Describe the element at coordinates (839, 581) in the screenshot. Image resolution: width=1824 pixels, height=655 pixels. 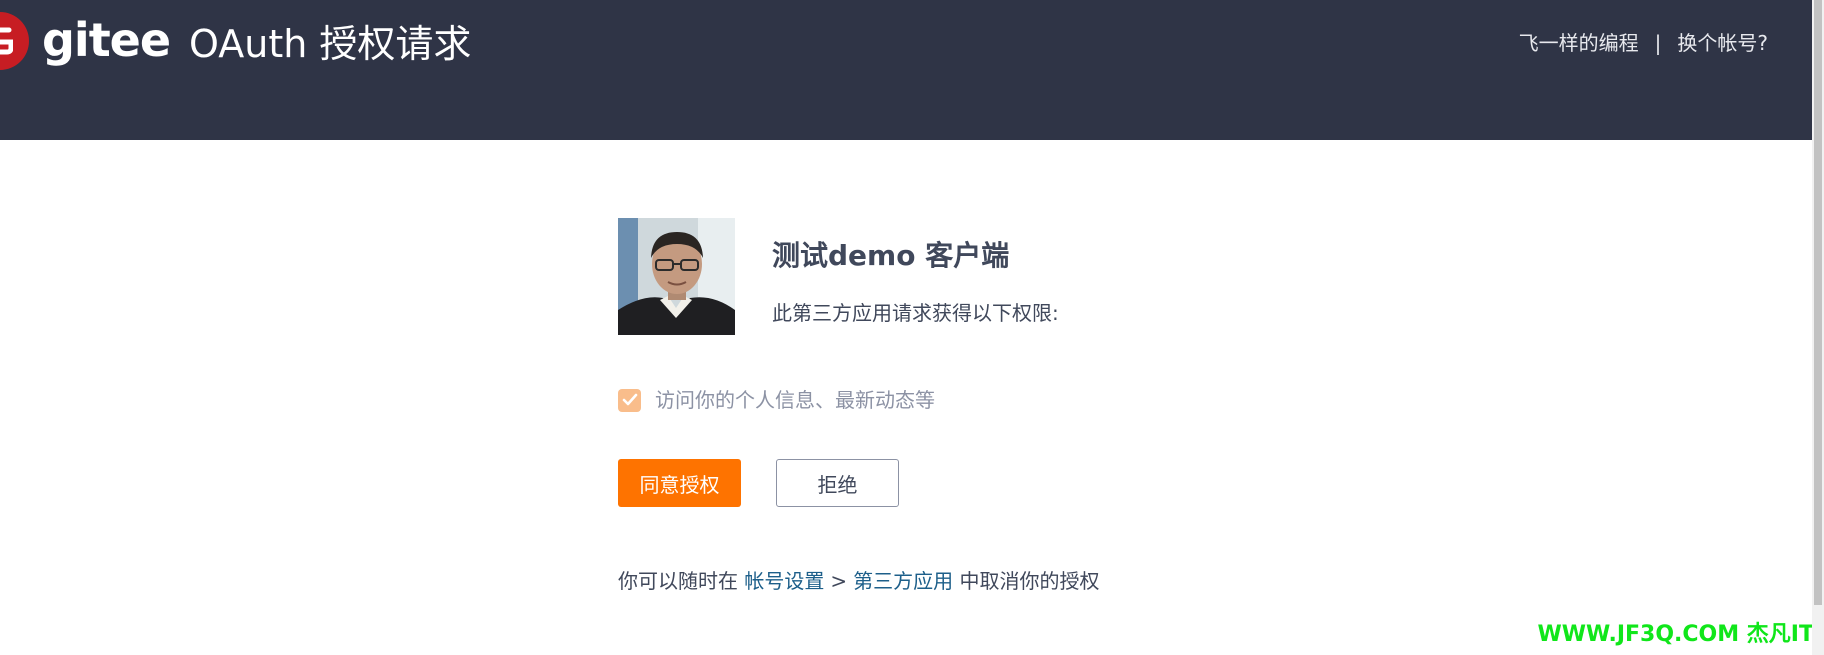
I see `breadcrumb-arrow: >` at that location.